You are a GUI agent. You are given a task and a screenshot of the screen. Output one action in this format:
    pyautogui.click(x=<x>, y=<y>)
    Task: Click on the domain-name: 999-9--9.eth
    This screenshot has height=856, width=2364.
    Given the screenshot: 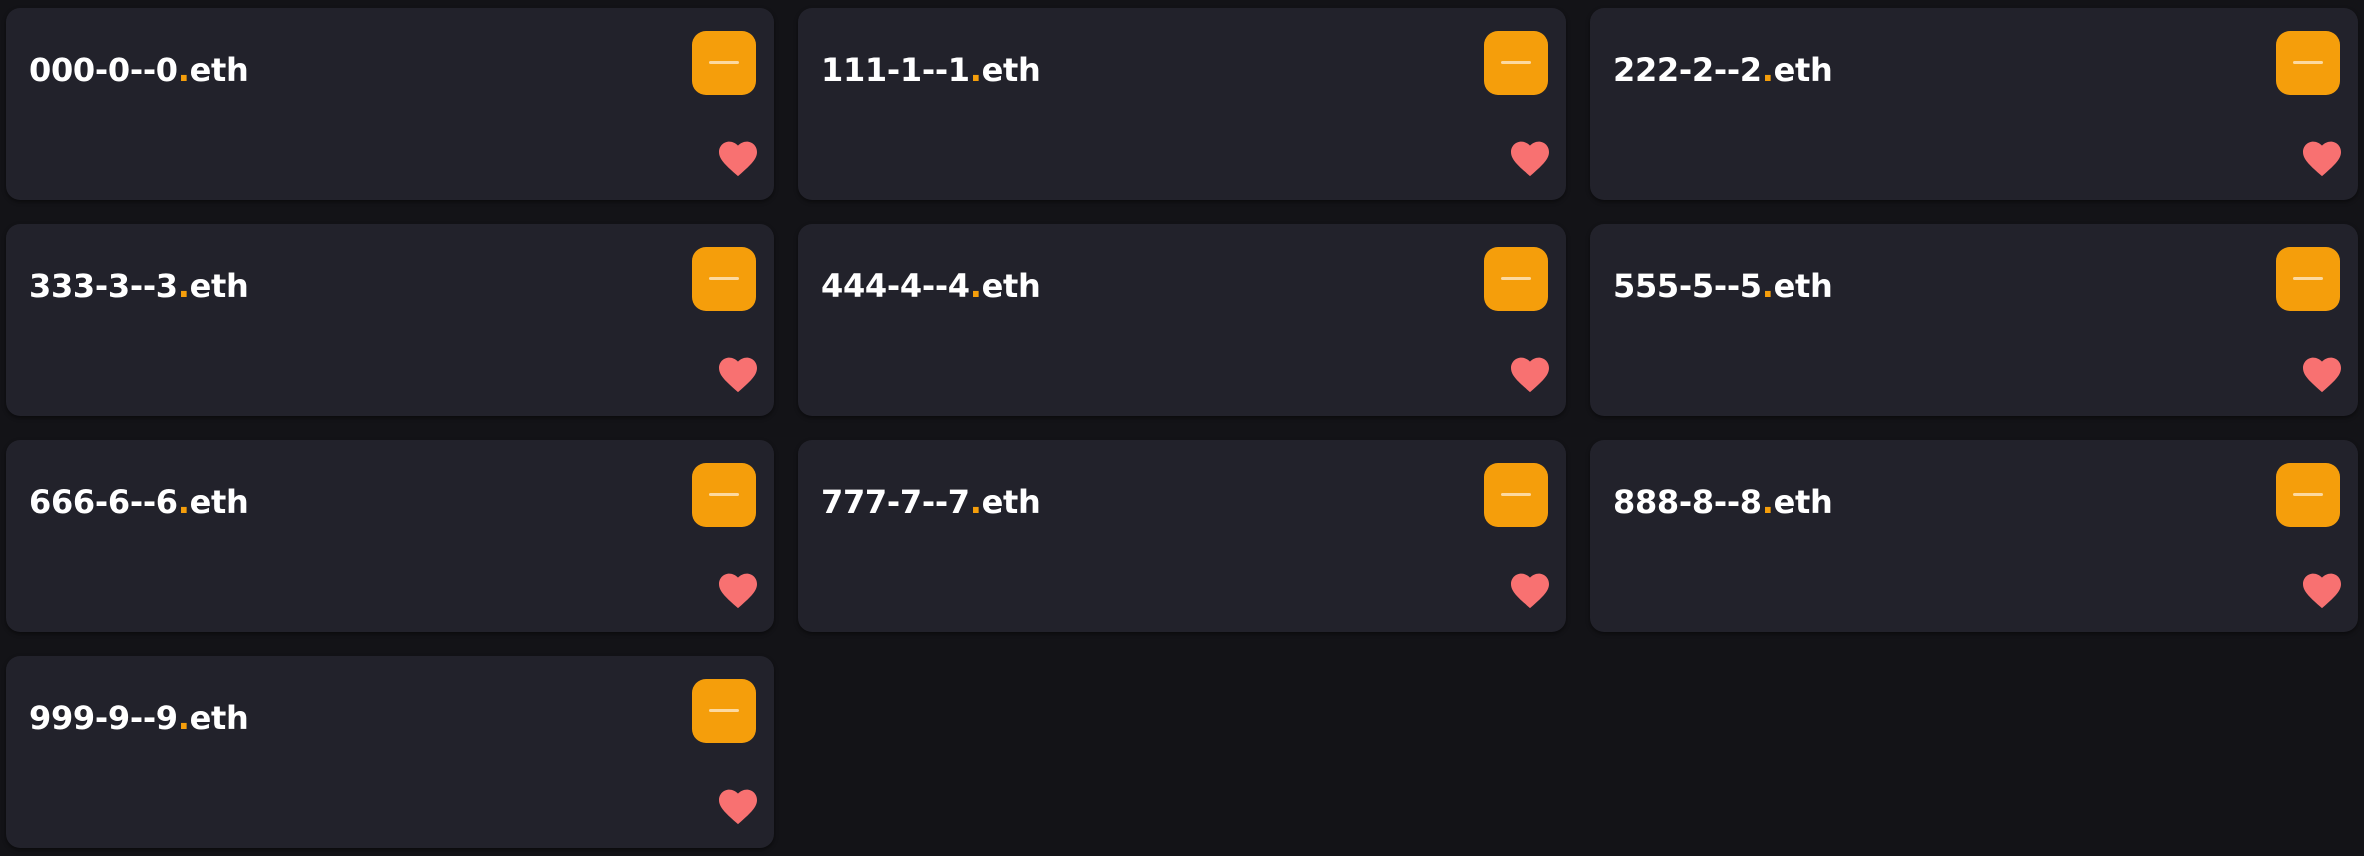 What is the action you would take?
    pyautogui.click(x=139, y=718)
    